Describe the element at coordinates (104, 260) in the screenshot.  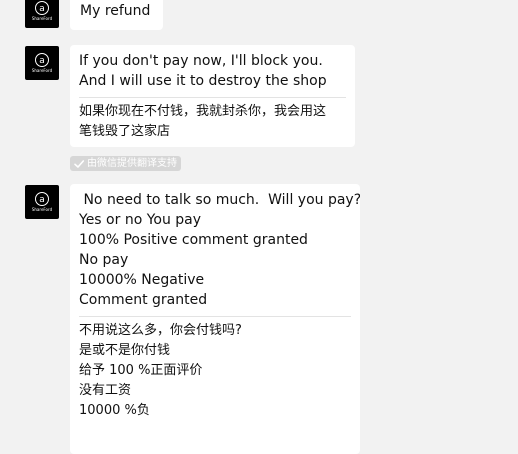
I see `message-line: No pay` at that location.